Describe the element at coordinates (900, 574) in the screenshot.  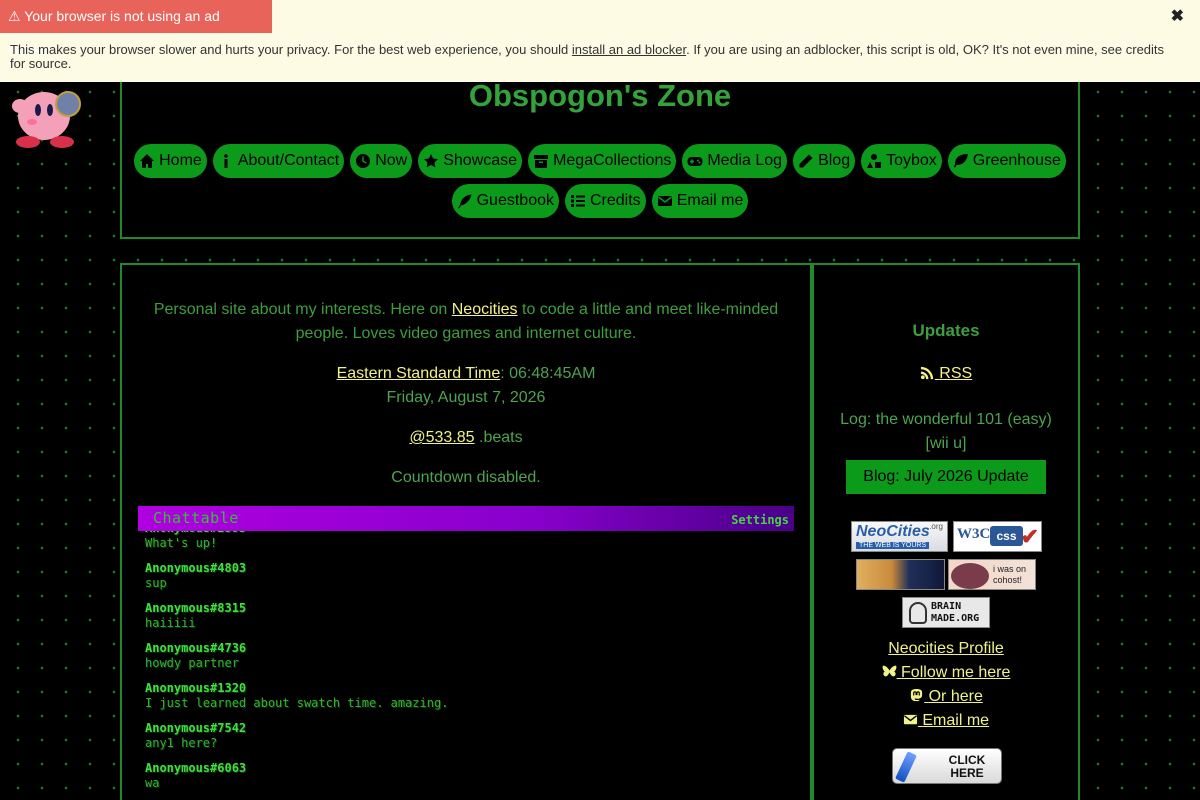
I see `cat-badge` at that location.